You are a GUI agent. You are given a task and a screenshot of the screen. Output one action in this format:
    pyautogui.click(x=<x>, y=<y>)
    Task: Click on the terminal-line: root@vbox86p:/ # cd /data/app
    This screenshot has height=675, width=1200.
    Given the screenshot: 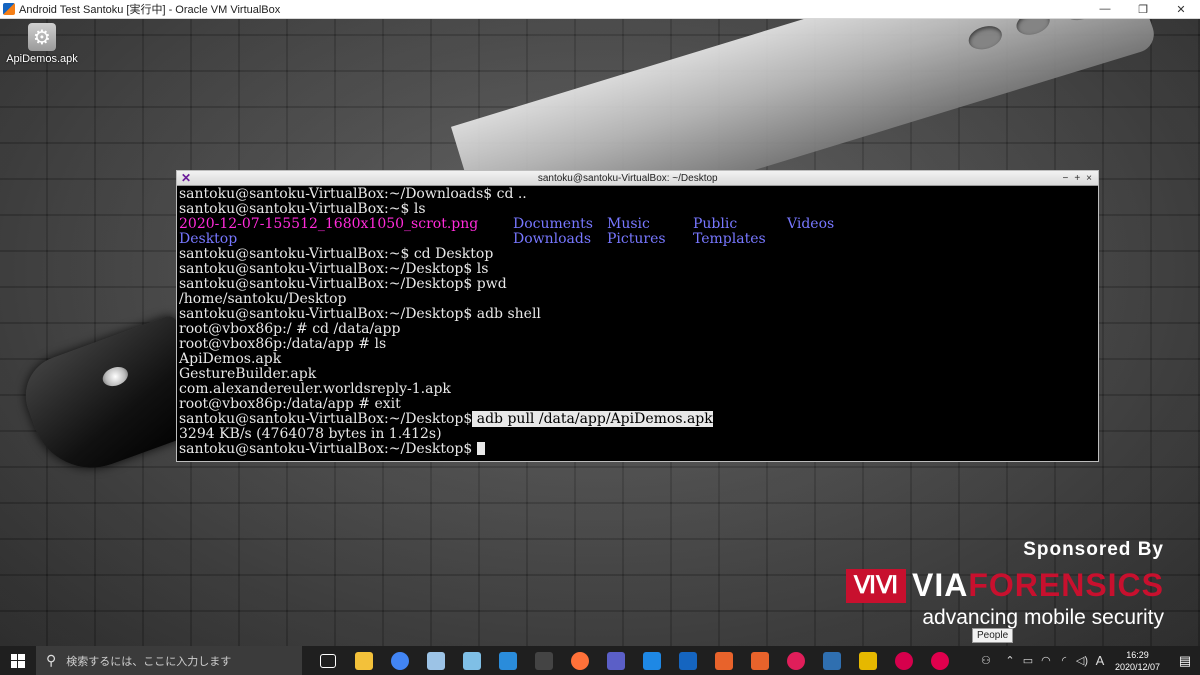 What is the action you would take?
    pyautogui.click(x=290, y=329)
    